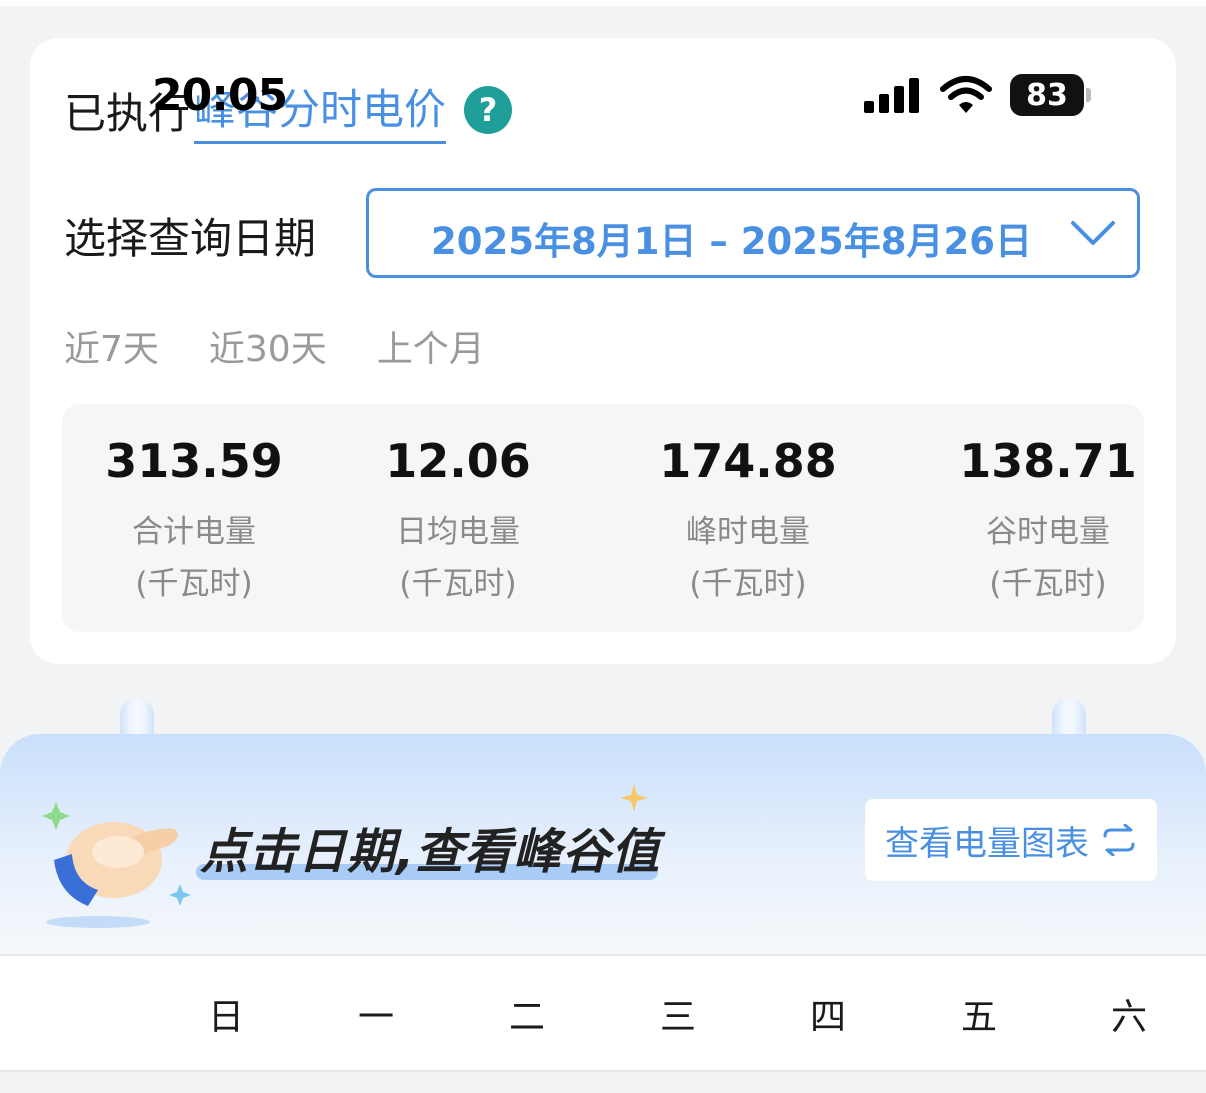 The height and width of the screenshot is (1093, 1206). Describe the element at coordinates (458, 532) in the screenshot. I see `stat-label-text: 日均电量` at that location.